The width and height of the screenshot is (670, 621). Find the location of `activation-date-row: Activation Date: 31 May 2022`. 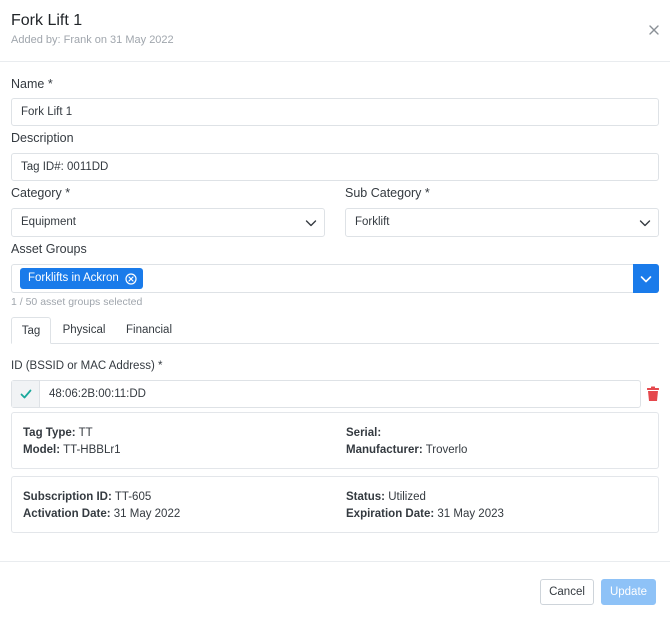

activation-date-row: Activation Date: 31 May 2022 is located at coordinates (101, 514).